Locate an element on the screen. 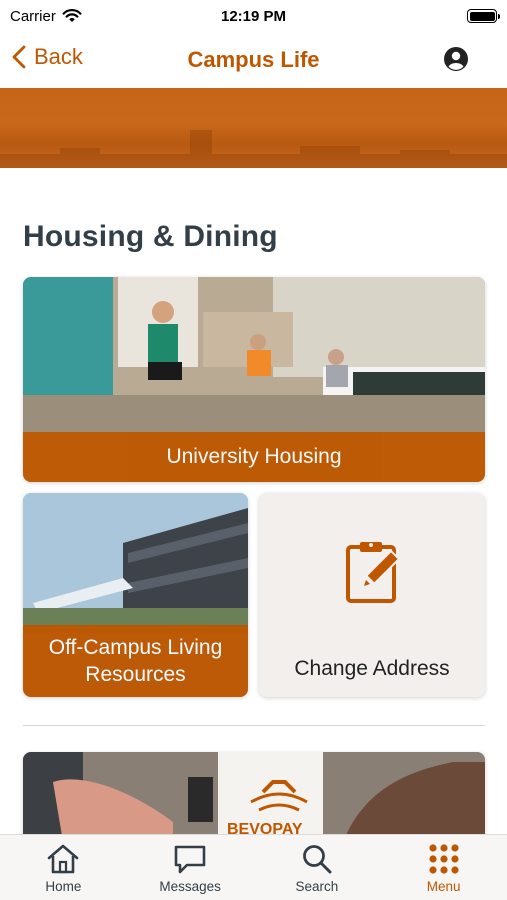 This screenshot has width=507, height=900. bevopay-card: BEVOPAY is located at coordinates (254, 797).